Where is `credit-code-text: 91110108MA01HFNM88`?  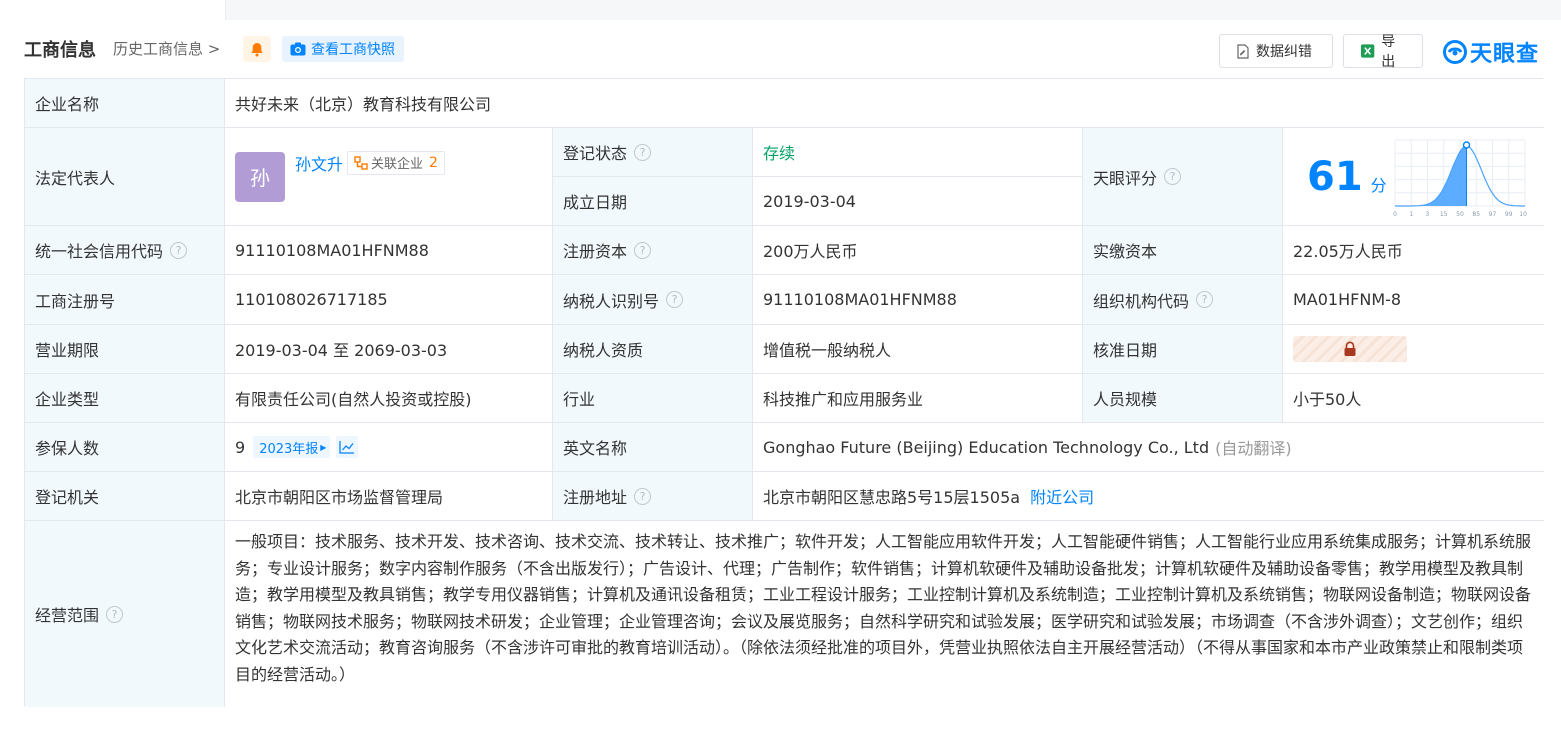 credit-code-text: 91110108MA01HFNM88 is located at coordinates (332, 250).